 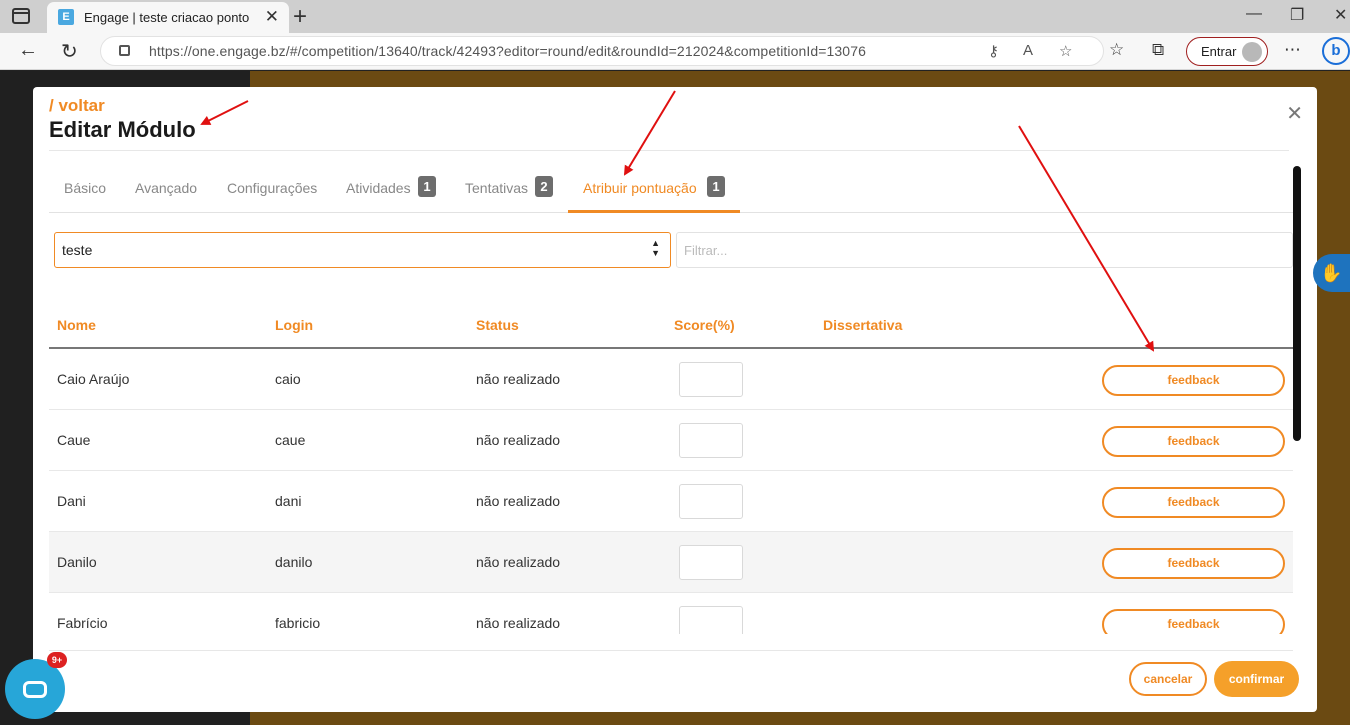 I want to click on tab-label: Configurações, so click(x=272, y=188).